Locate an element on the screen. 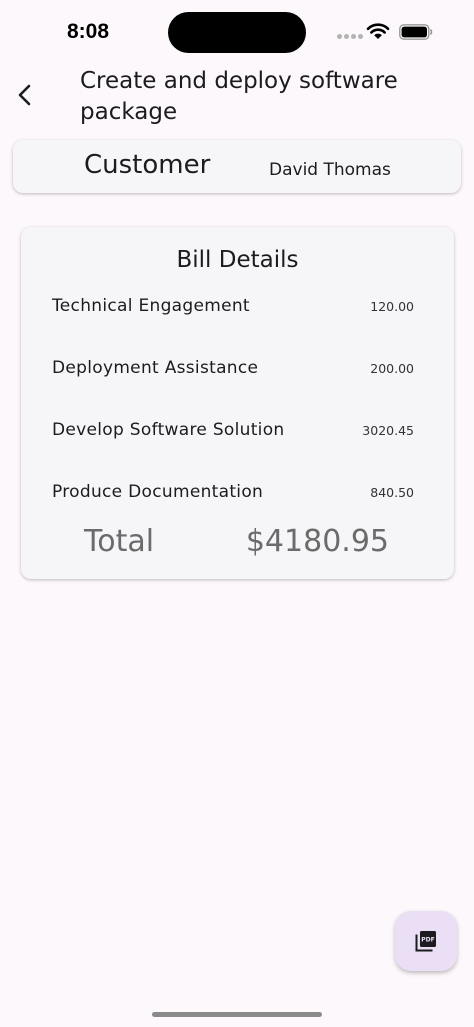  bill-item-name: Deployment Assistance is located at coordinates (155, 368).